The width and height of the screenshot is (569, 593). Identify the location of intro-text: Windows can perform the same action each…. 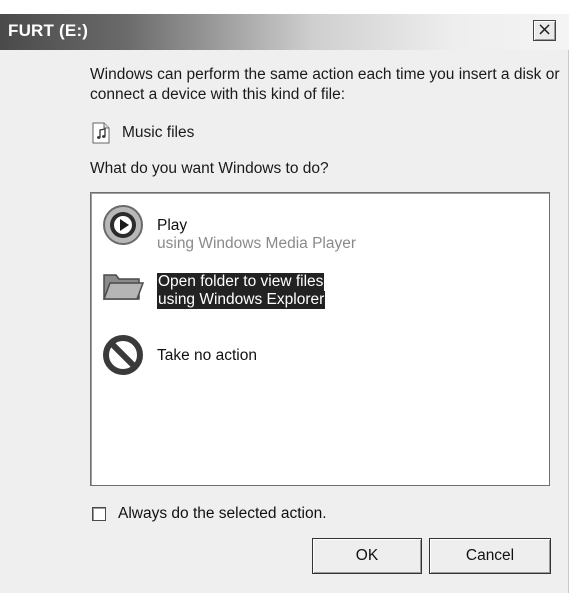
(325, 84).